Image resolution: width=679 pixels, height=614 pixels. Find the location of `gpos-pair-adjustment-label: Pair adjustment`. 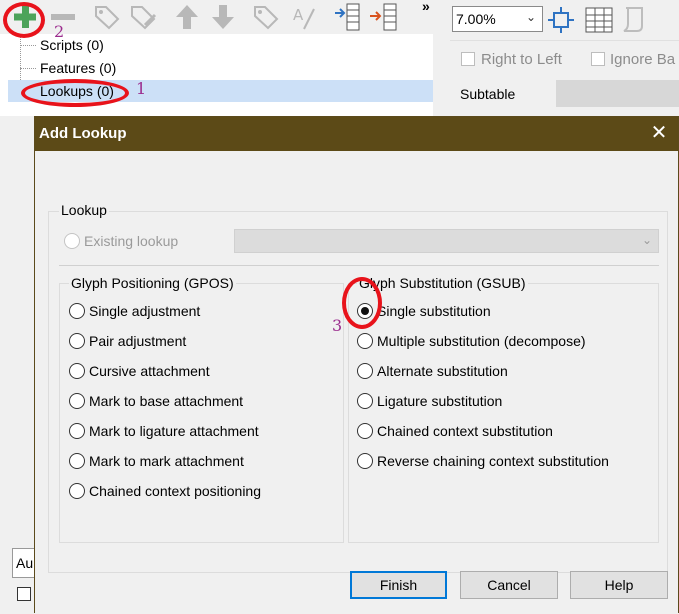

gpos-pair-adjustment-label: Pair adjustment is located at coordinates (138, 341).